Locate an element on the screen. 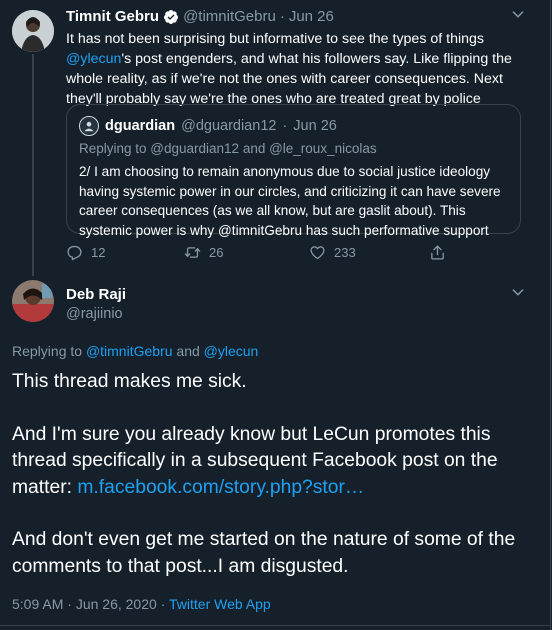 This screenshot has height=630, width=552. tweet2-date: Jun 26, 2020 is located at coordinates (116, 604).